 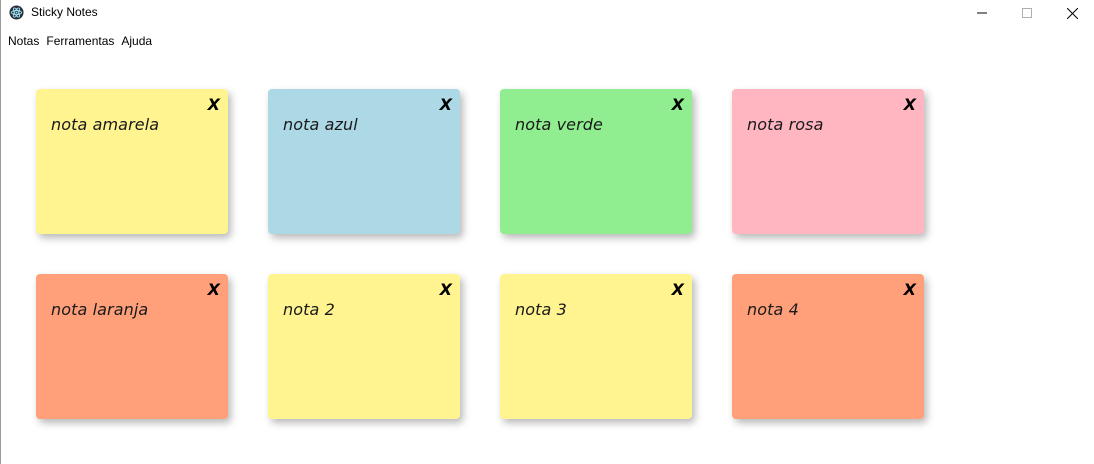 I want to click on sticky-note: nota 2 X, so click(x=364, y=346).